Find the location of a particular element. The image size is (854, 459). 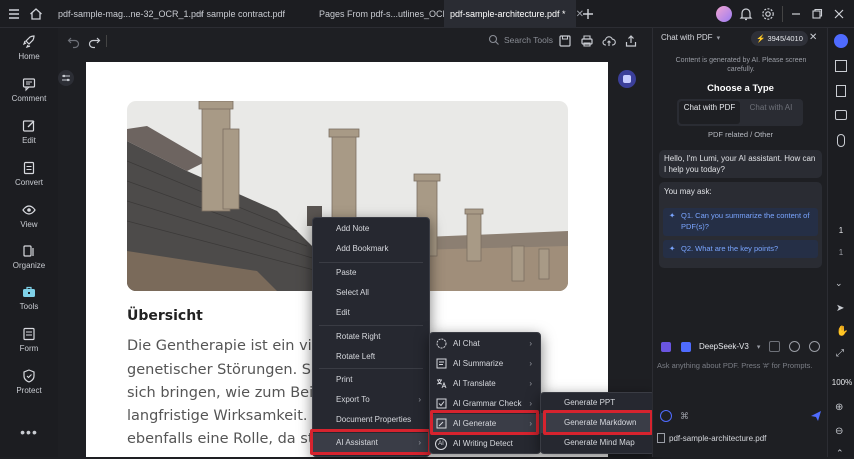

nav-label: Form is located at coordinates (29, 348).